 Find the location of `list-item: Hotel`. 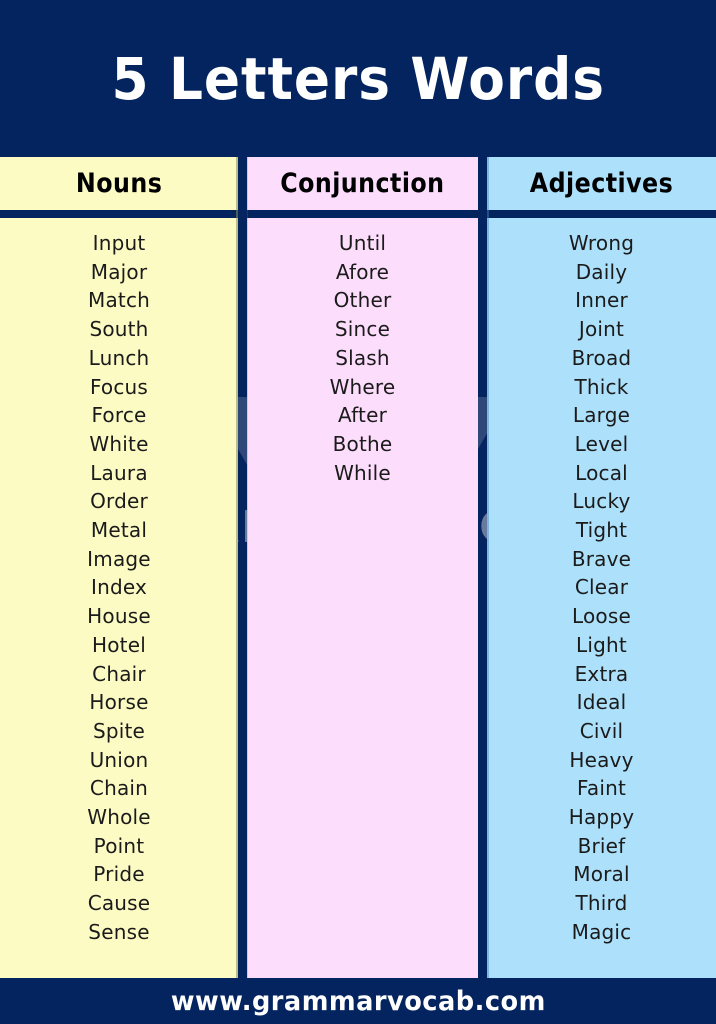

list-item: Hotel is located at coordinates (119, 644).